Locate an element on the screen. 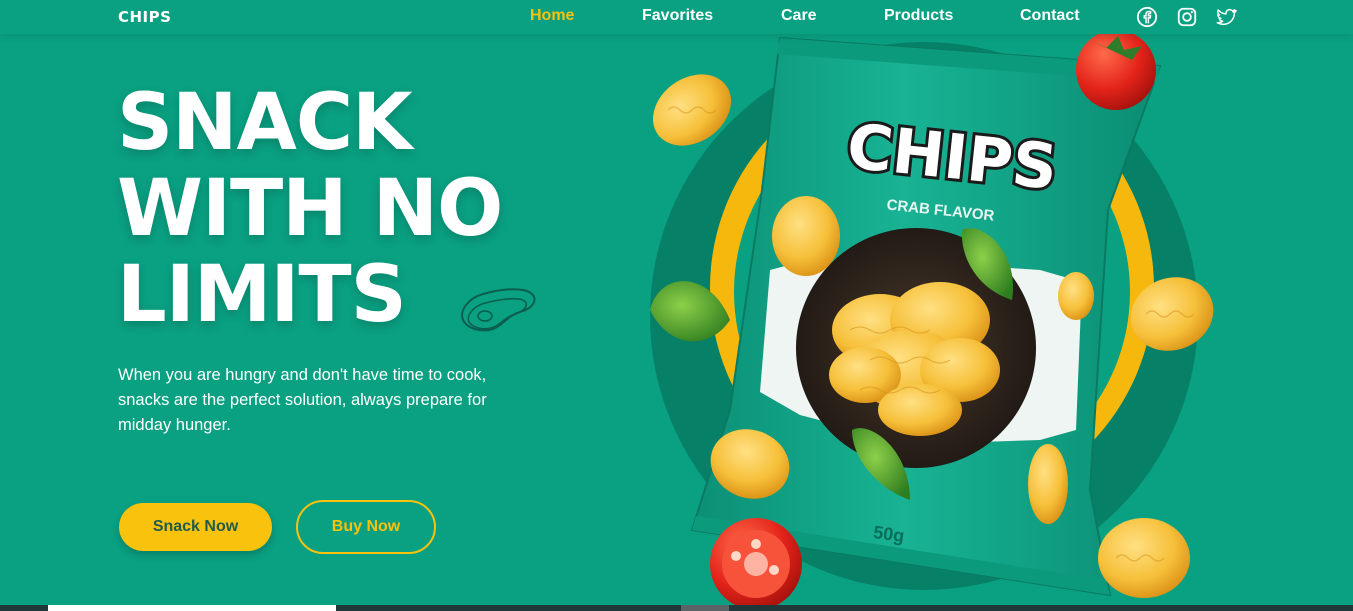 The width and height of the screenshot is (1353, 611). twitter-icon is located at coordinates (1226, 17).